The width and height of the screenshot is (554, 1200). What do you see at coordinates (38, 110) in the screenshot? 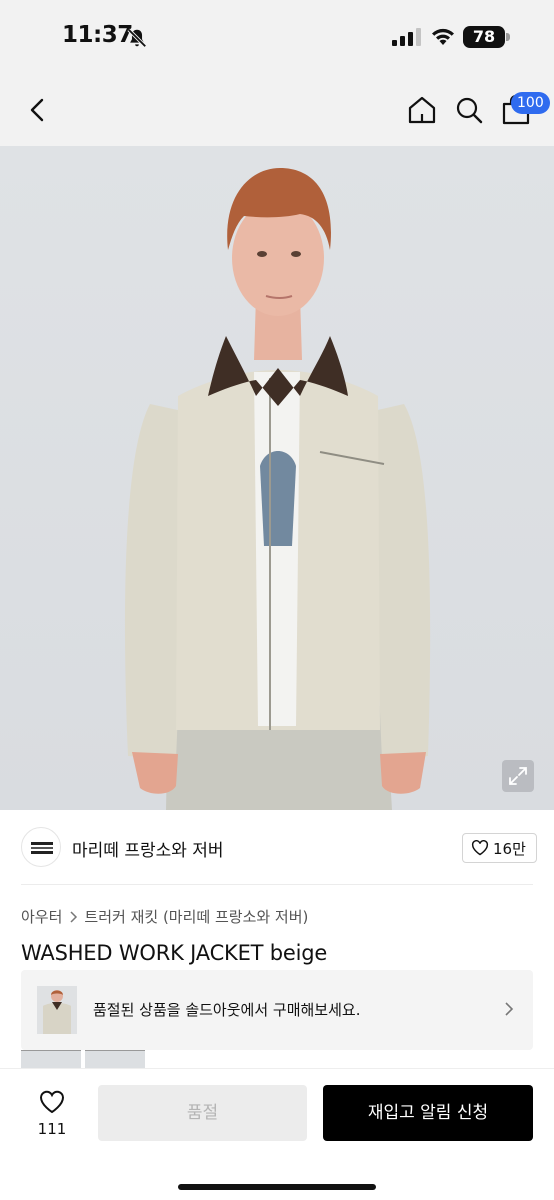
I see `back-icon` at bounding box center [38, 110].